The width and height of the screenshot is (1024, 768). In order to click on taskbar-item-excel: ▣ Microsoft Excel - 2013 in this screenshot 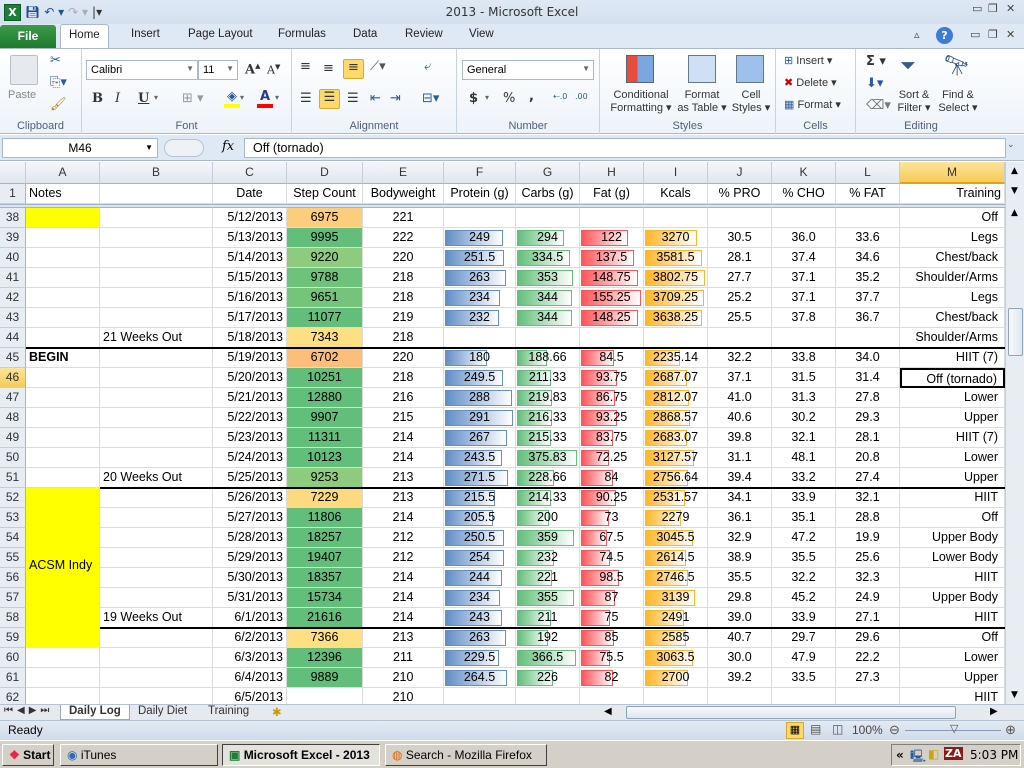, I will do `click(301, 755)`.